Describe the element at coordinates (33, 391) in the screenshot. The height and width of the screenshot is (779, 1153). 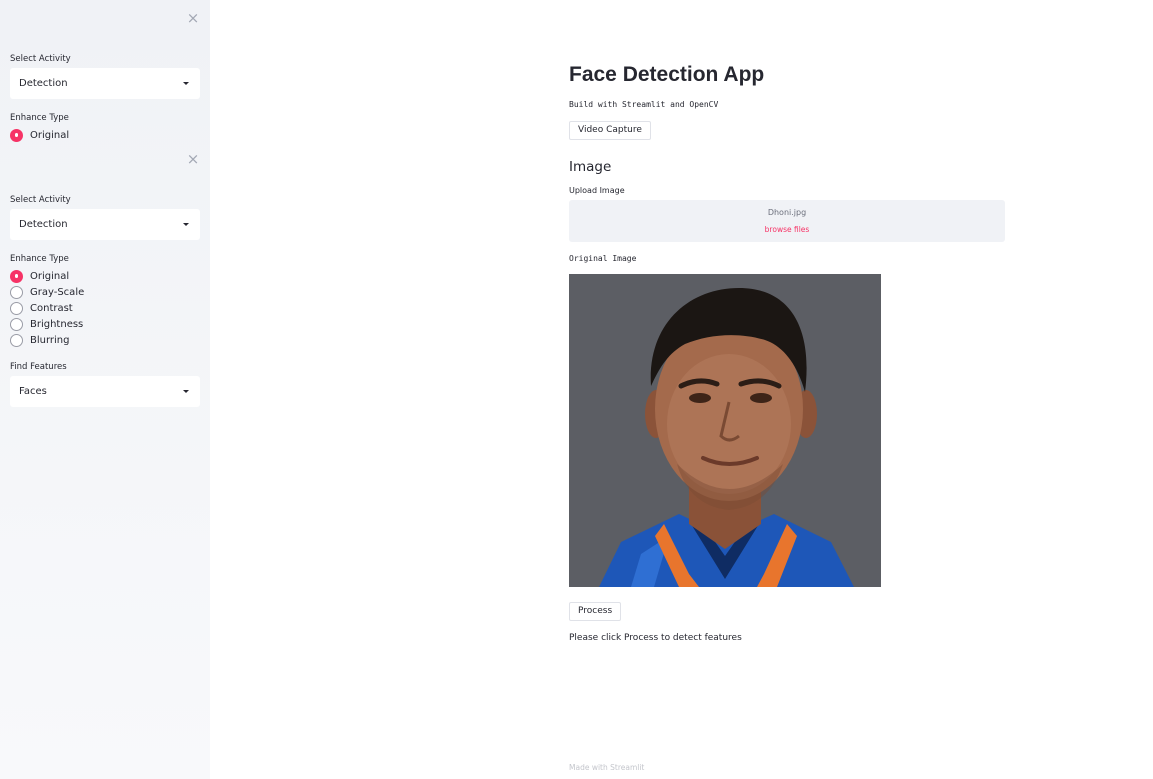
I see `find-features-value: Faces` at that location.